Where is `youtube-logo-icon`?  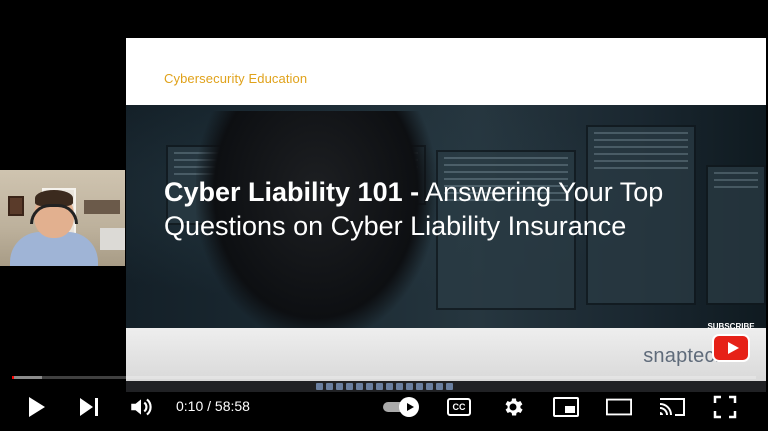 youtube-logo-icon is located at coordinates (731, 348).